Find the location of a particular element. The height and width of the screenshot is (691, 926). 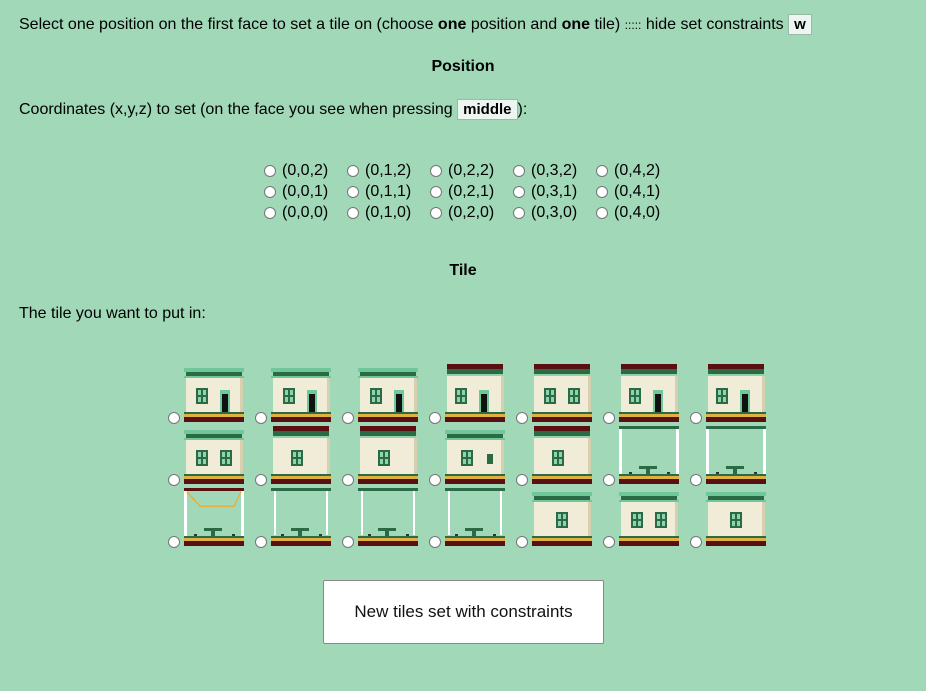

coordinate-label: (0,3,1) is located at coordinates (554, 191).